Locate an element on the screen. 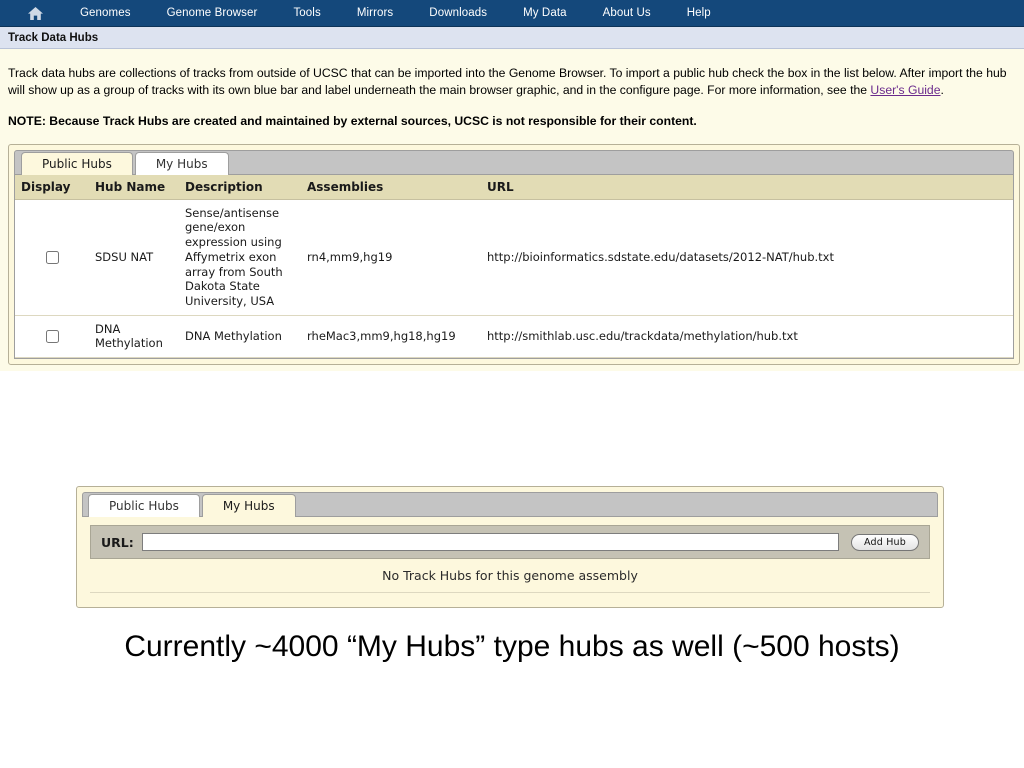 This screenshot has height=768, width=1024. nav-item-my-data: My Data is located at coordinates (545, 13).